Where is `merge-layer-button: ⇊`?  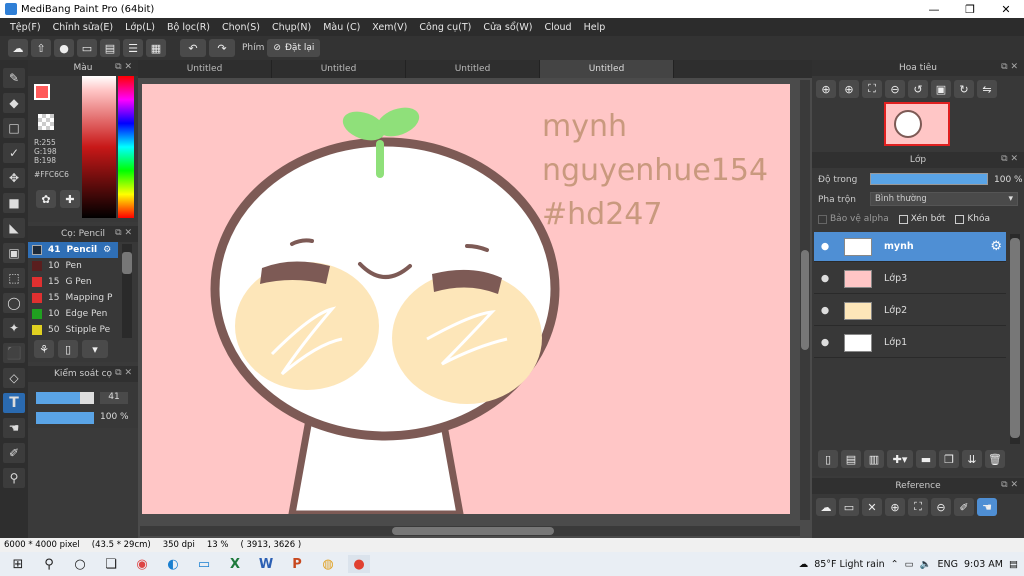 merge-layer-button: ⇊ is located at coordinates (972, 459).